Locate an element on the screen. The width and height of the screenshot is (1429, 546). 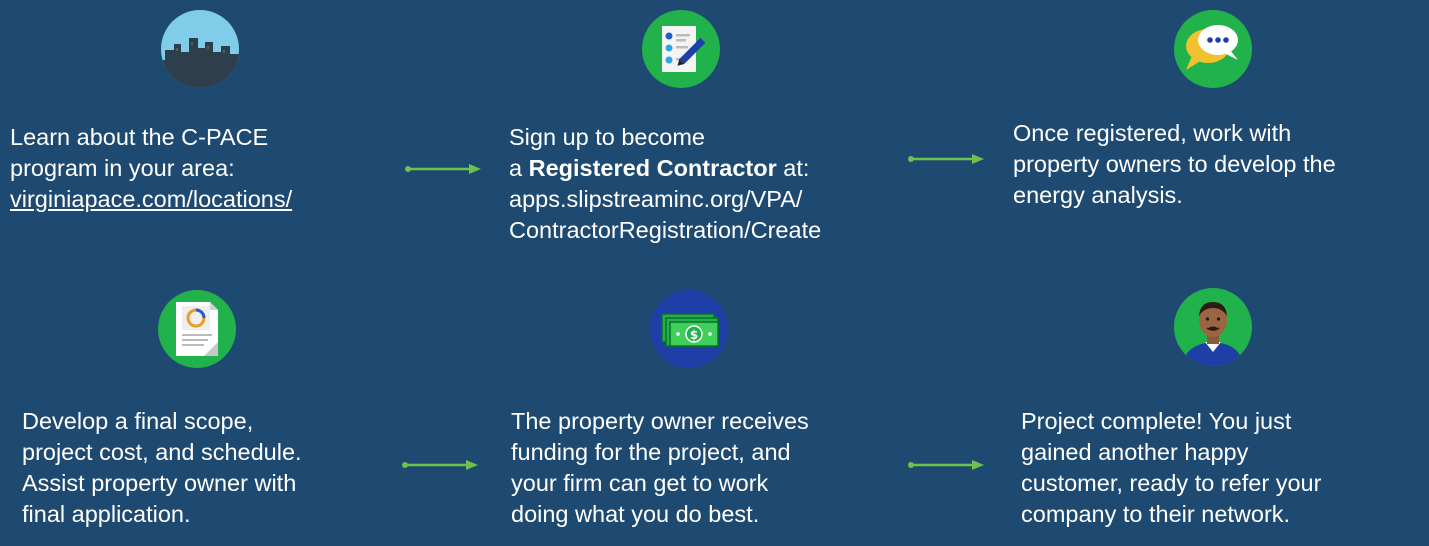
checklist-pen-icon is located at coordinates (681, 49).